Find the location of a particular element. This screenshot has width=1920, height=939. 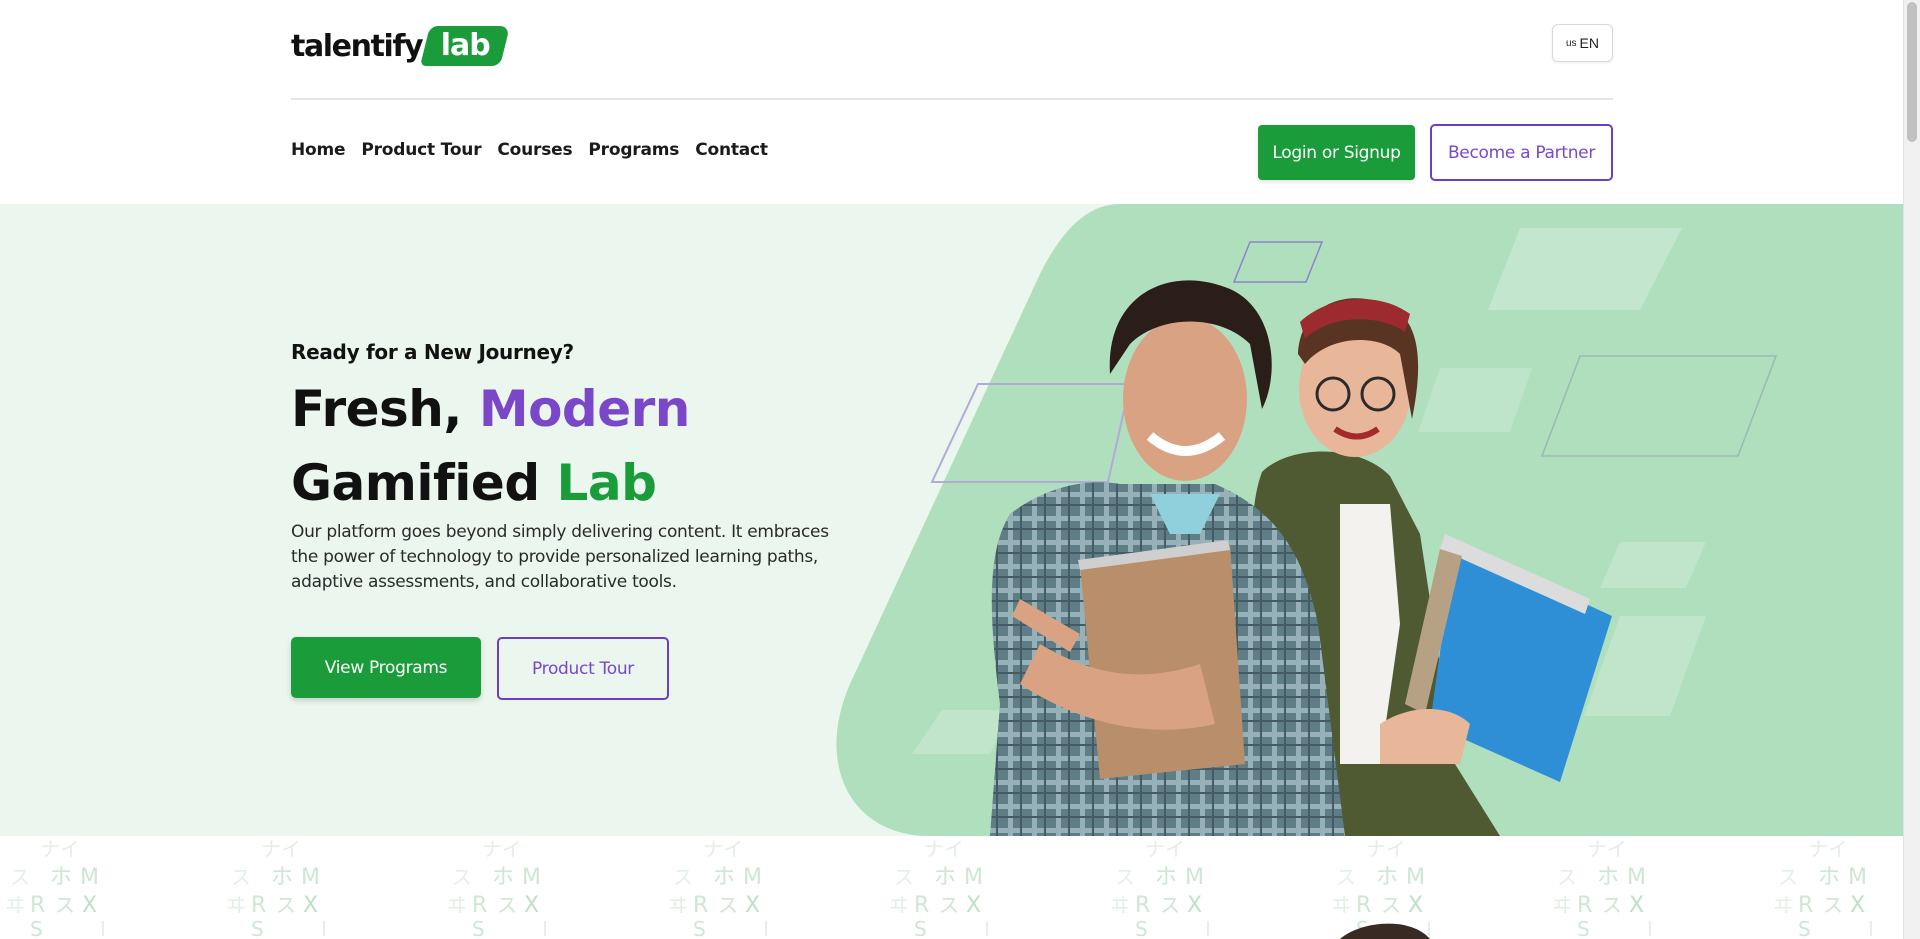

hero-headline: Fresh, Modern Gamified Lab is located at coordinates (490, 446).